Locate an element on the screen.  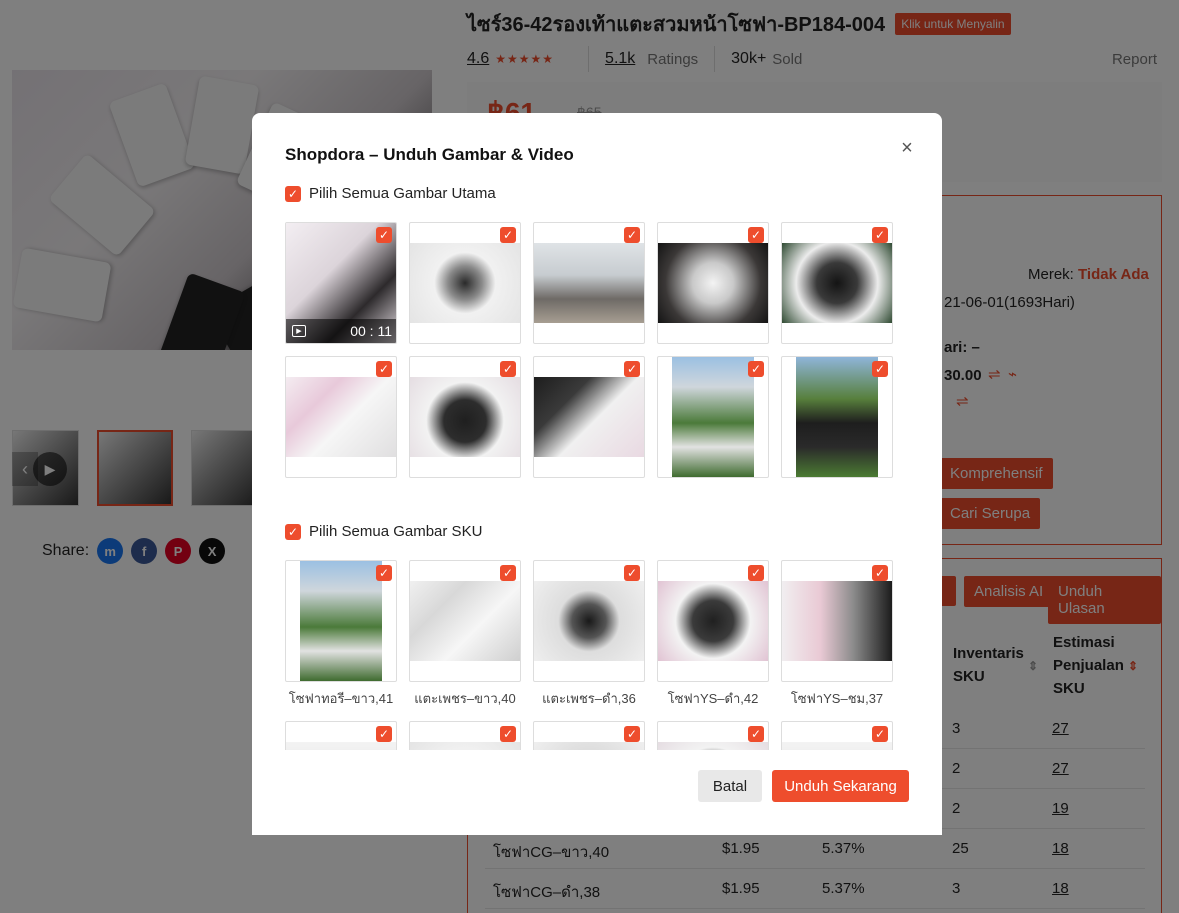
download-now-button: Unduh Sekarang is located at coordinates (840, 786).